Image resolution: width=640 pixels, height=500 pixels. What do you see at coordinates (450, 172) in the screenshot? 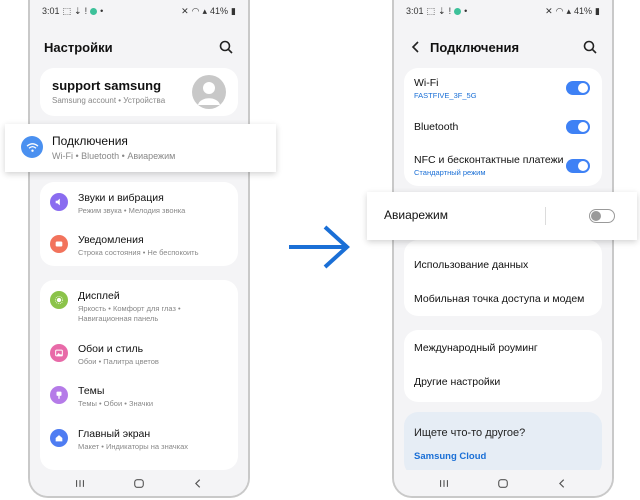
I see `nfc-sub: Стандартный режим` at bounding box center [450, 172].